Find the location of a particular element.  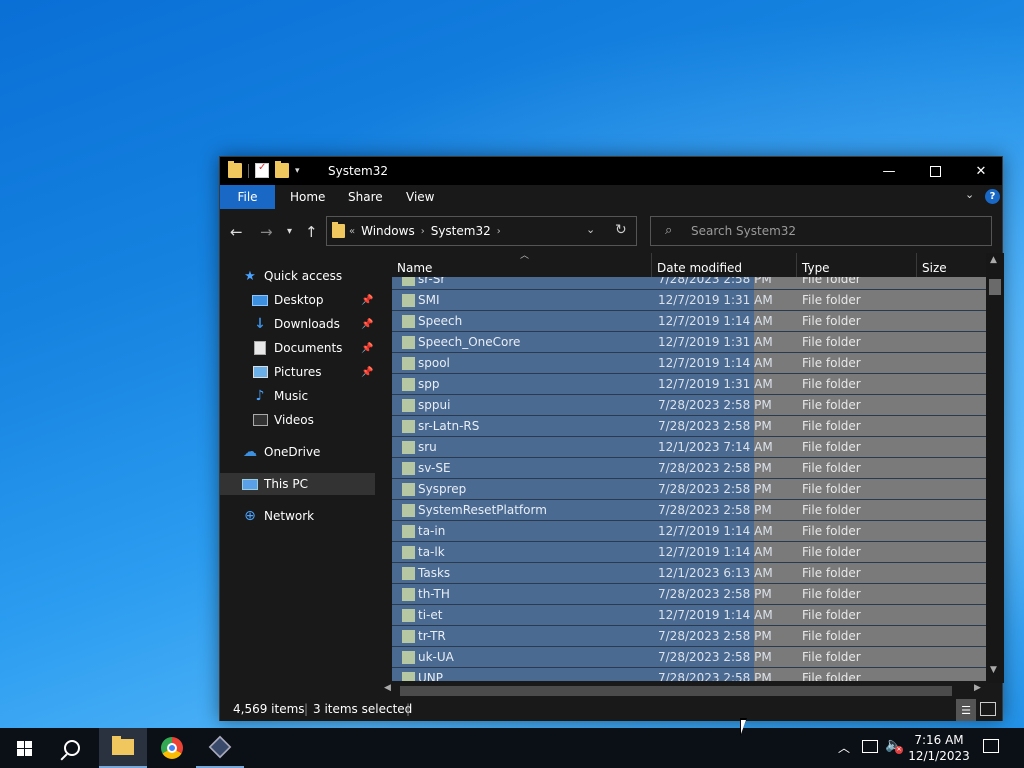

horizontal-scrollbar: ◀ ▶ is located at coordinates (683, 690).